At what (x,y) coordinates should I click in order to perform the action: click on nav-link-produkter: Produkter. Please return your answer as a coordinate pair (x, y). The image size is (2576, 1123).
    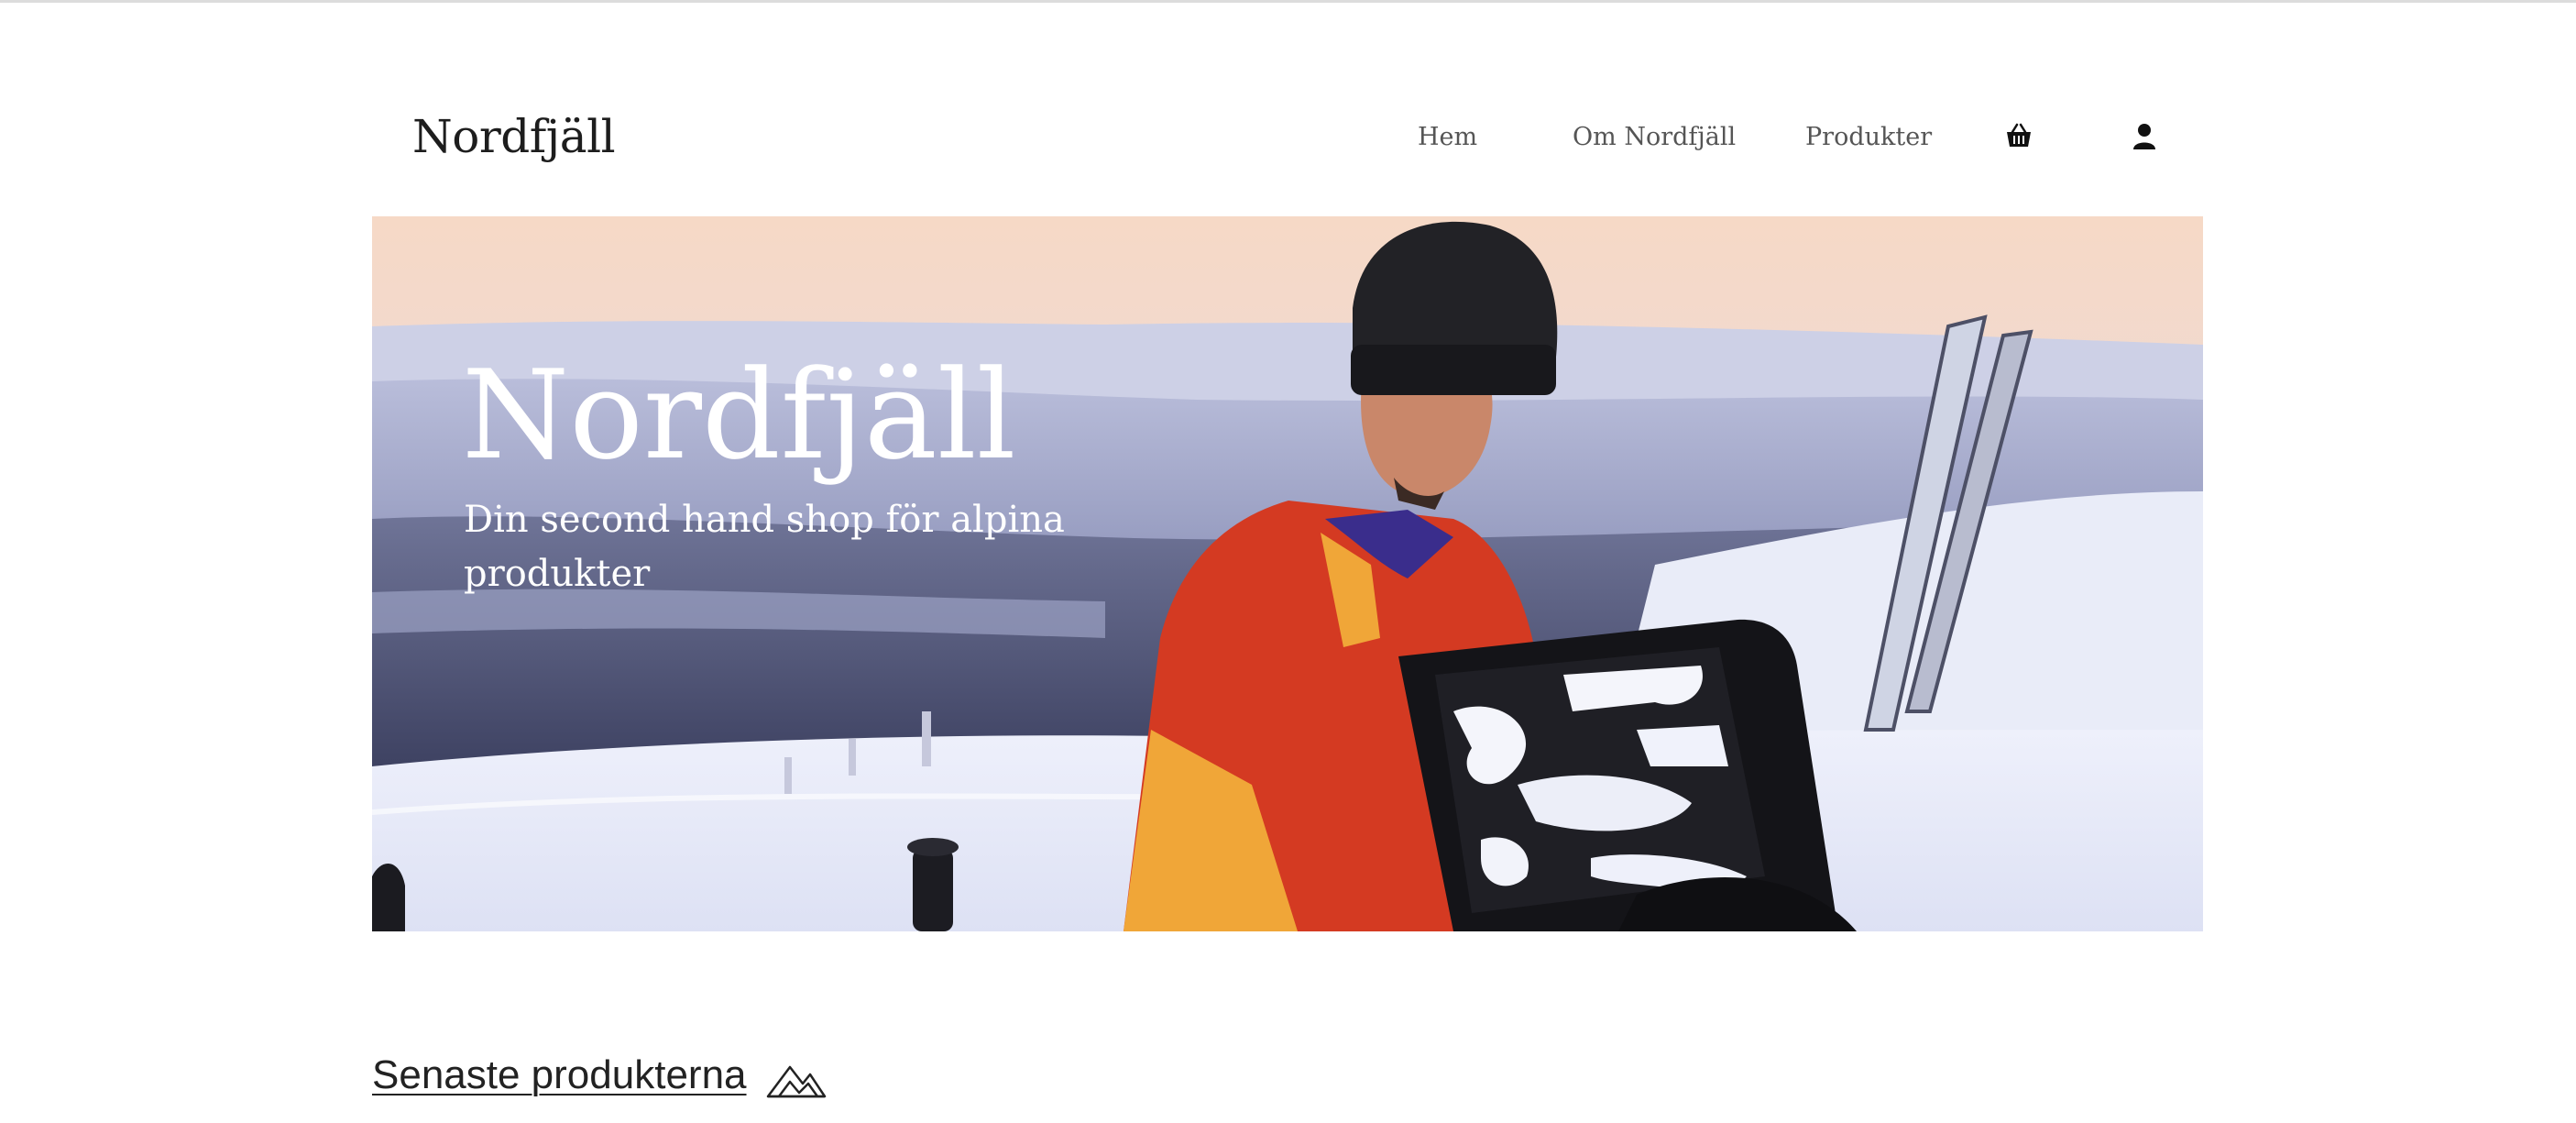
    Looking at the image, I should click on (1868, 137).